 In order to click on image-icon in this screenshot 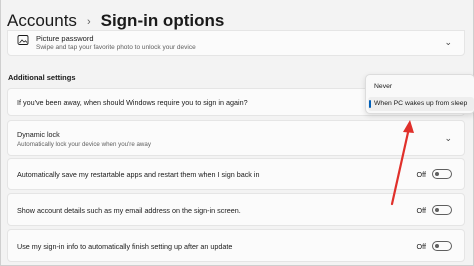, I will do `click(23, 40)`.